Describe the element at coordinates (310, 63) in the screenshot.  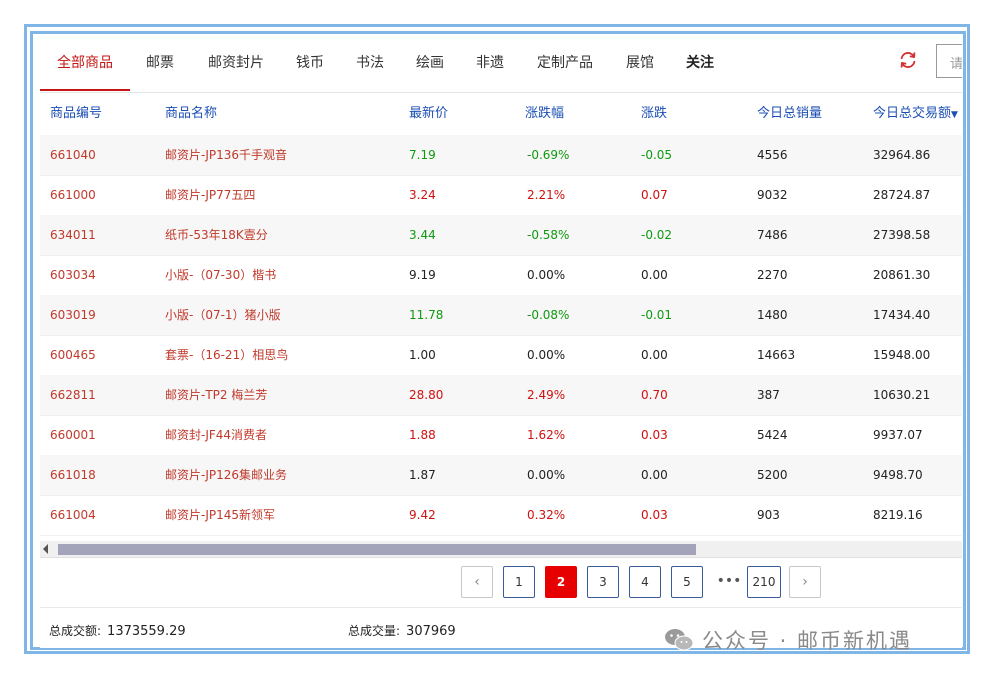
I see `tab-coins: 钱币` at that location.